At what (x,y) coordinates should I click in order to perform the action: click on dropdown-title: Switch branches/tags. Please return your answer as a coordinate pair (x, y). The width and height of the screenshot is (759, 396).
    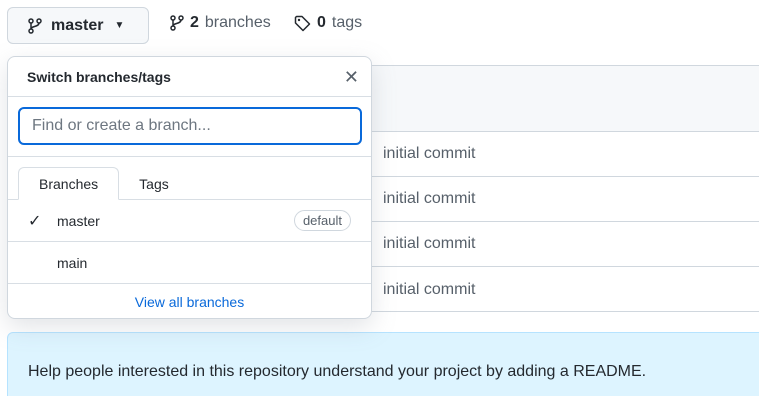
    Looking at the image, I should click on (99, 76).